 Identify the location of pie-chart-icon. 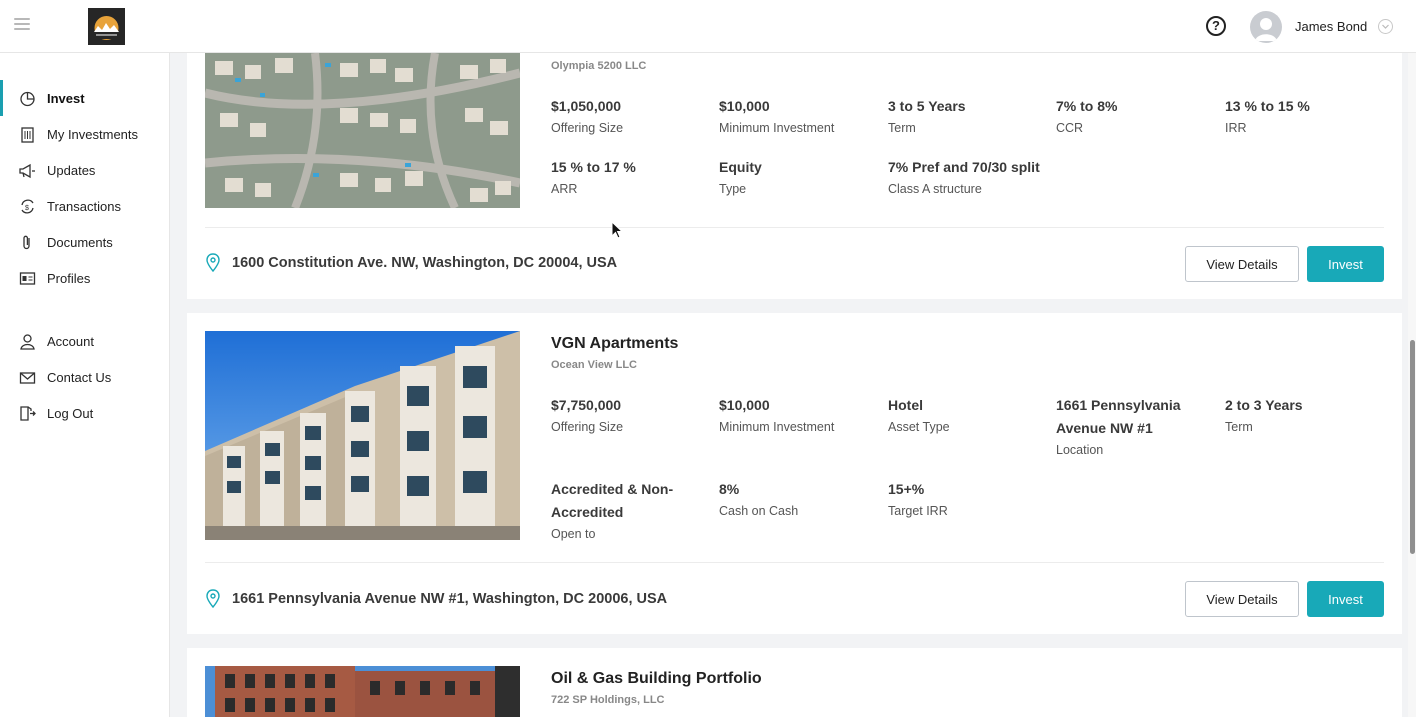
(27, 98).